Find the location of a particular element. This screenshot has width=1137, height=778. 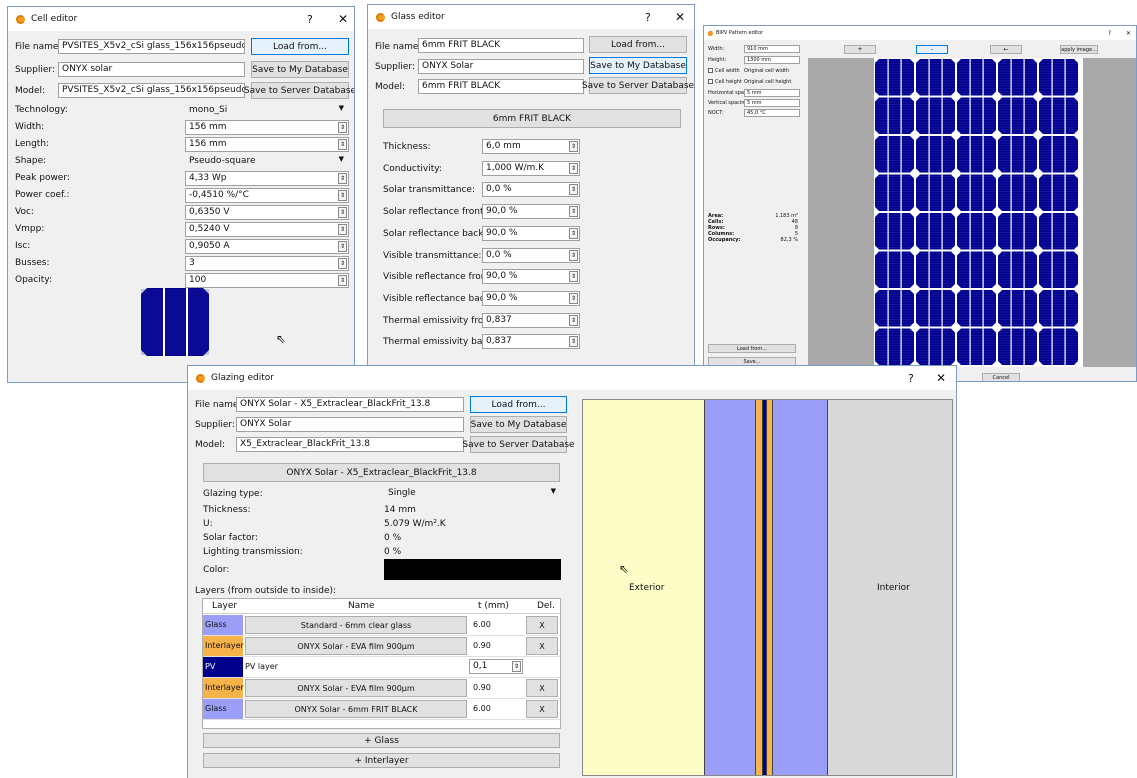

property-field: 100 ⇕ is located at coordinates (267, 280).